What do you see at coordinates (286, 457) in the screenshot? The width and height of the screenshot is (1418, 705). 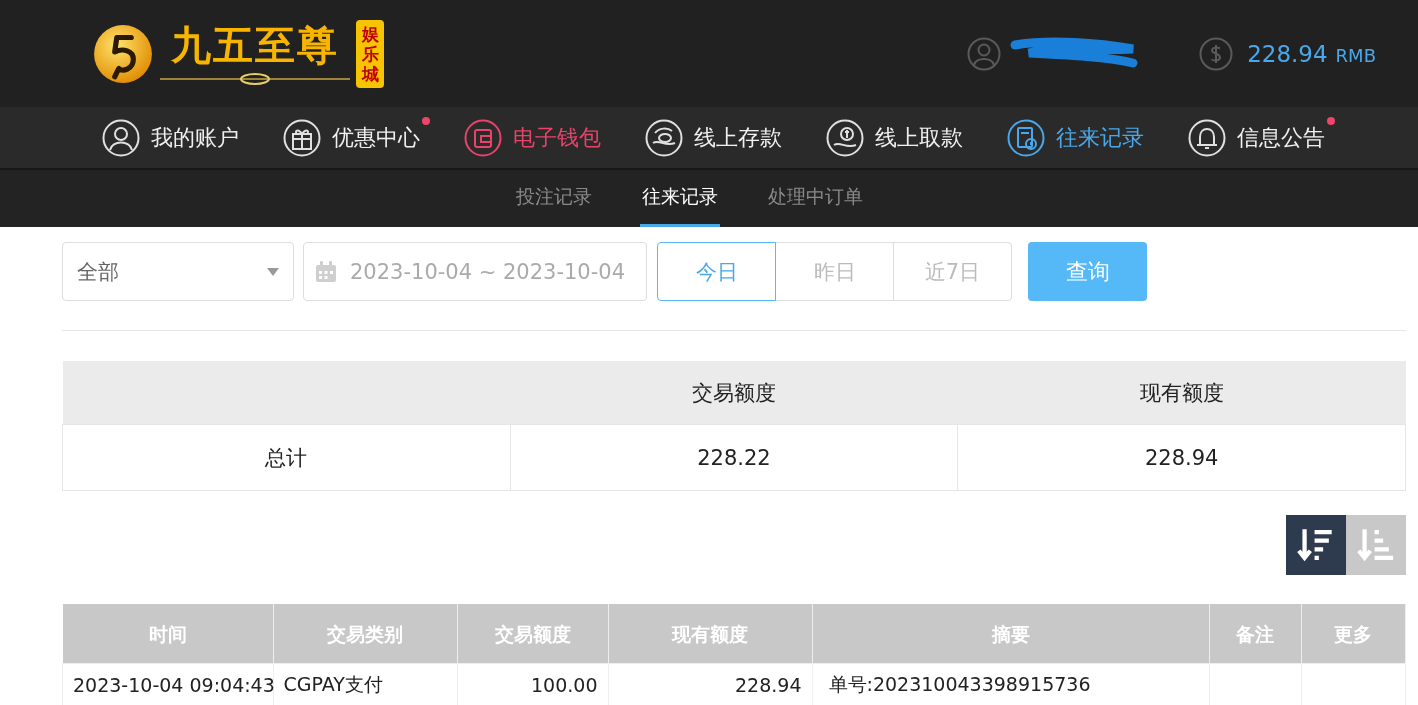 I see `table-cell: 总计` at bounding box center [286, 457].